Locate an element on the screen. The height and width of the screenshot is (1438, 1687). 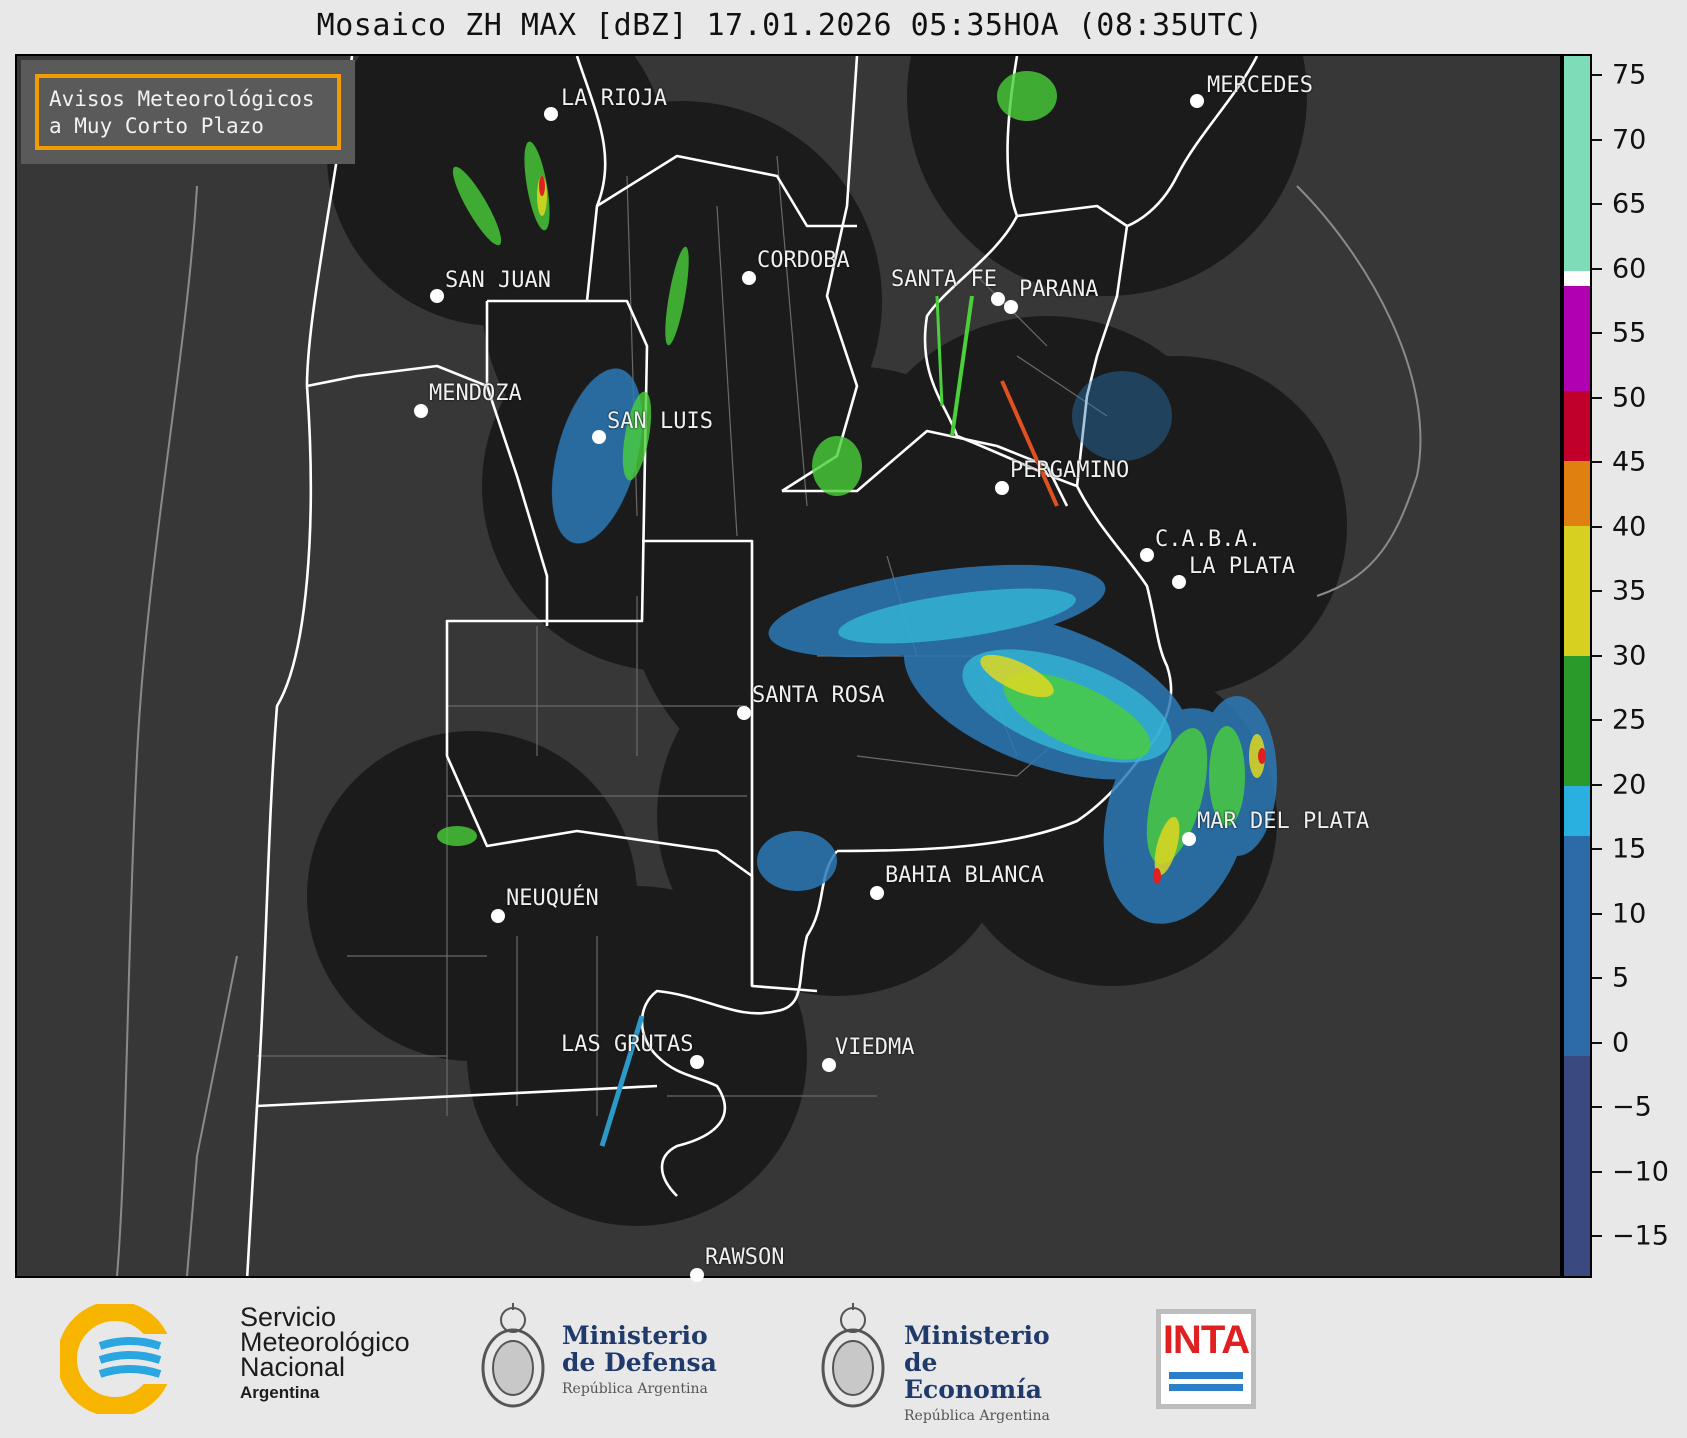
defensa-line-2: de Defensa is located at coordinates (639, 1362).